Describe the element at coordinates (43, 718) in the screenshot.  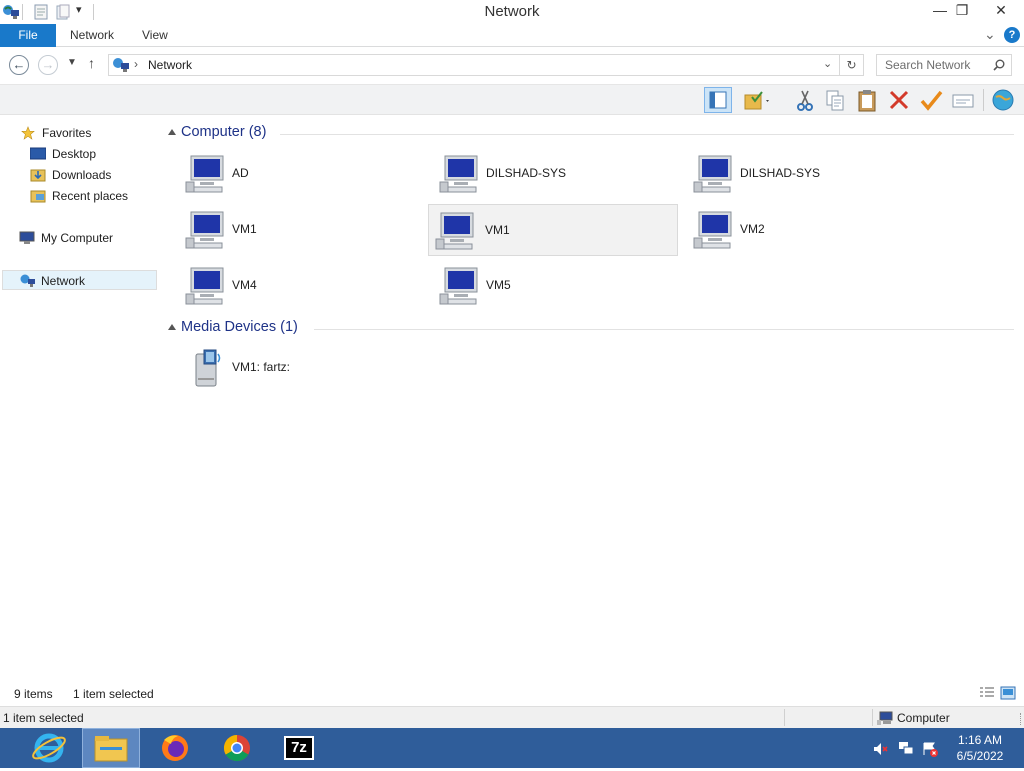
I see `status-text: 1 item selected` at that location.